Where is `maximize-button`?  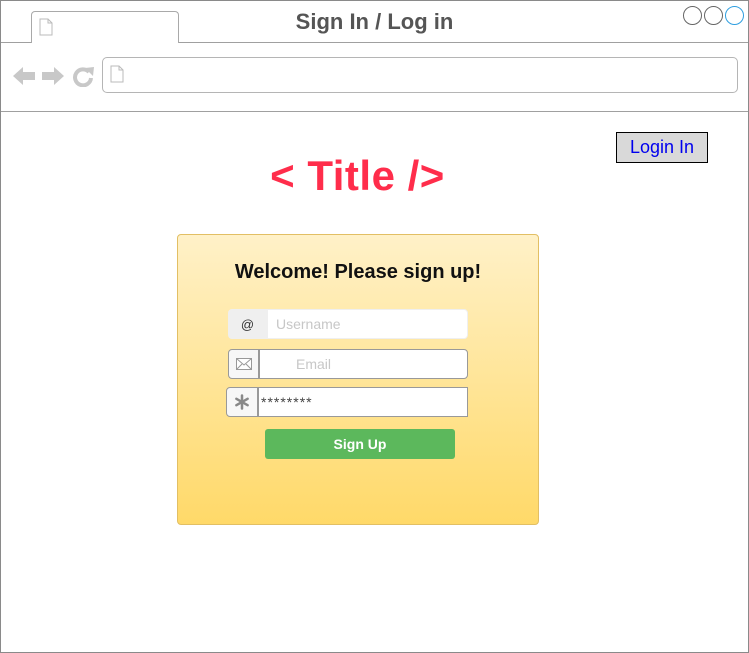 maximize-button is located at coordinates (713, 15).